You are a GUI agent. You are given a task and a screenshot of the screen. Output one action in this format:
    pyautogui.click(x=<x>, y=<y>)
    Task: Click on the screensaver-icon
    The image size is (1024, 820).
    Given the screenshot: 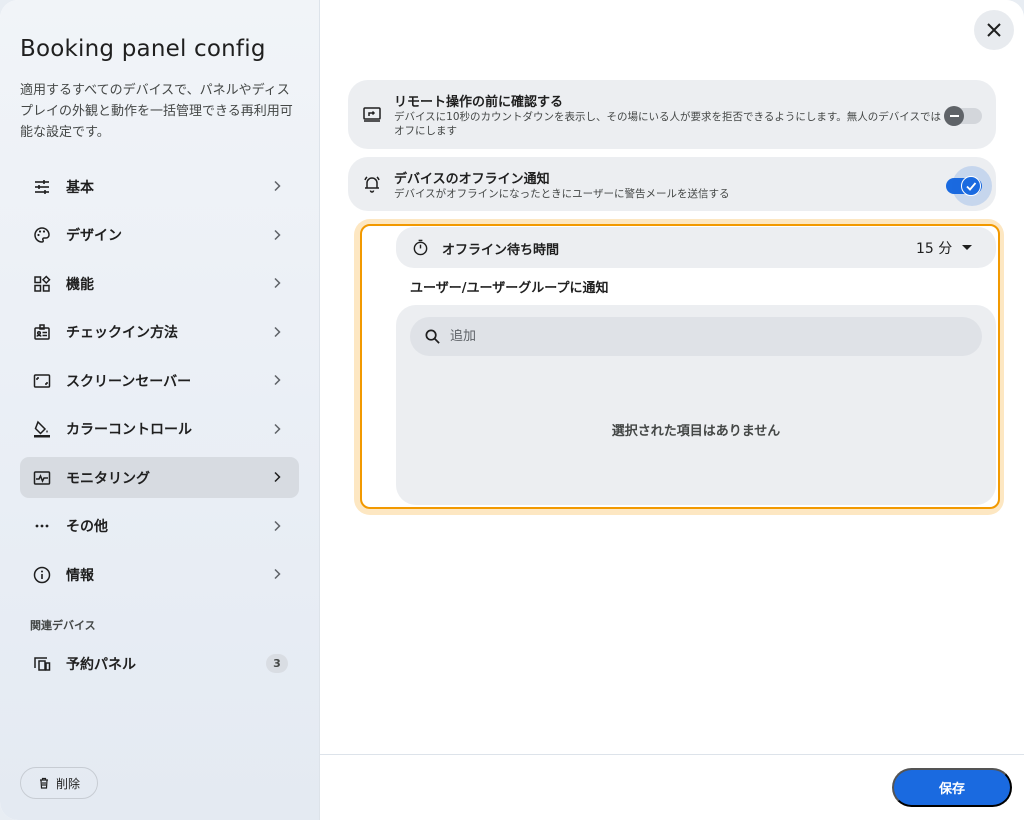 What is the action you would take?
    pyautogui.click(x=42, y=381)
    